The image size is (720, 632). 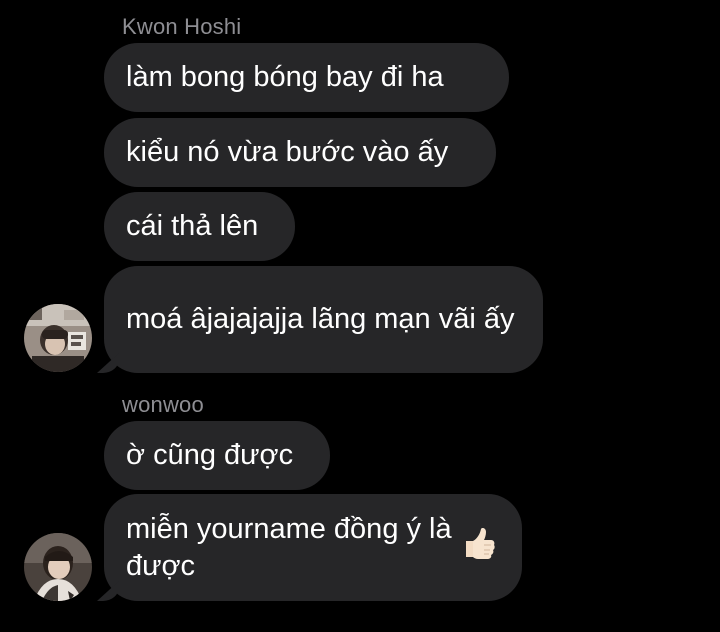 I want to click on message-text: kiểu nó vừa bước vào ấy, so click(x=287, y=152).